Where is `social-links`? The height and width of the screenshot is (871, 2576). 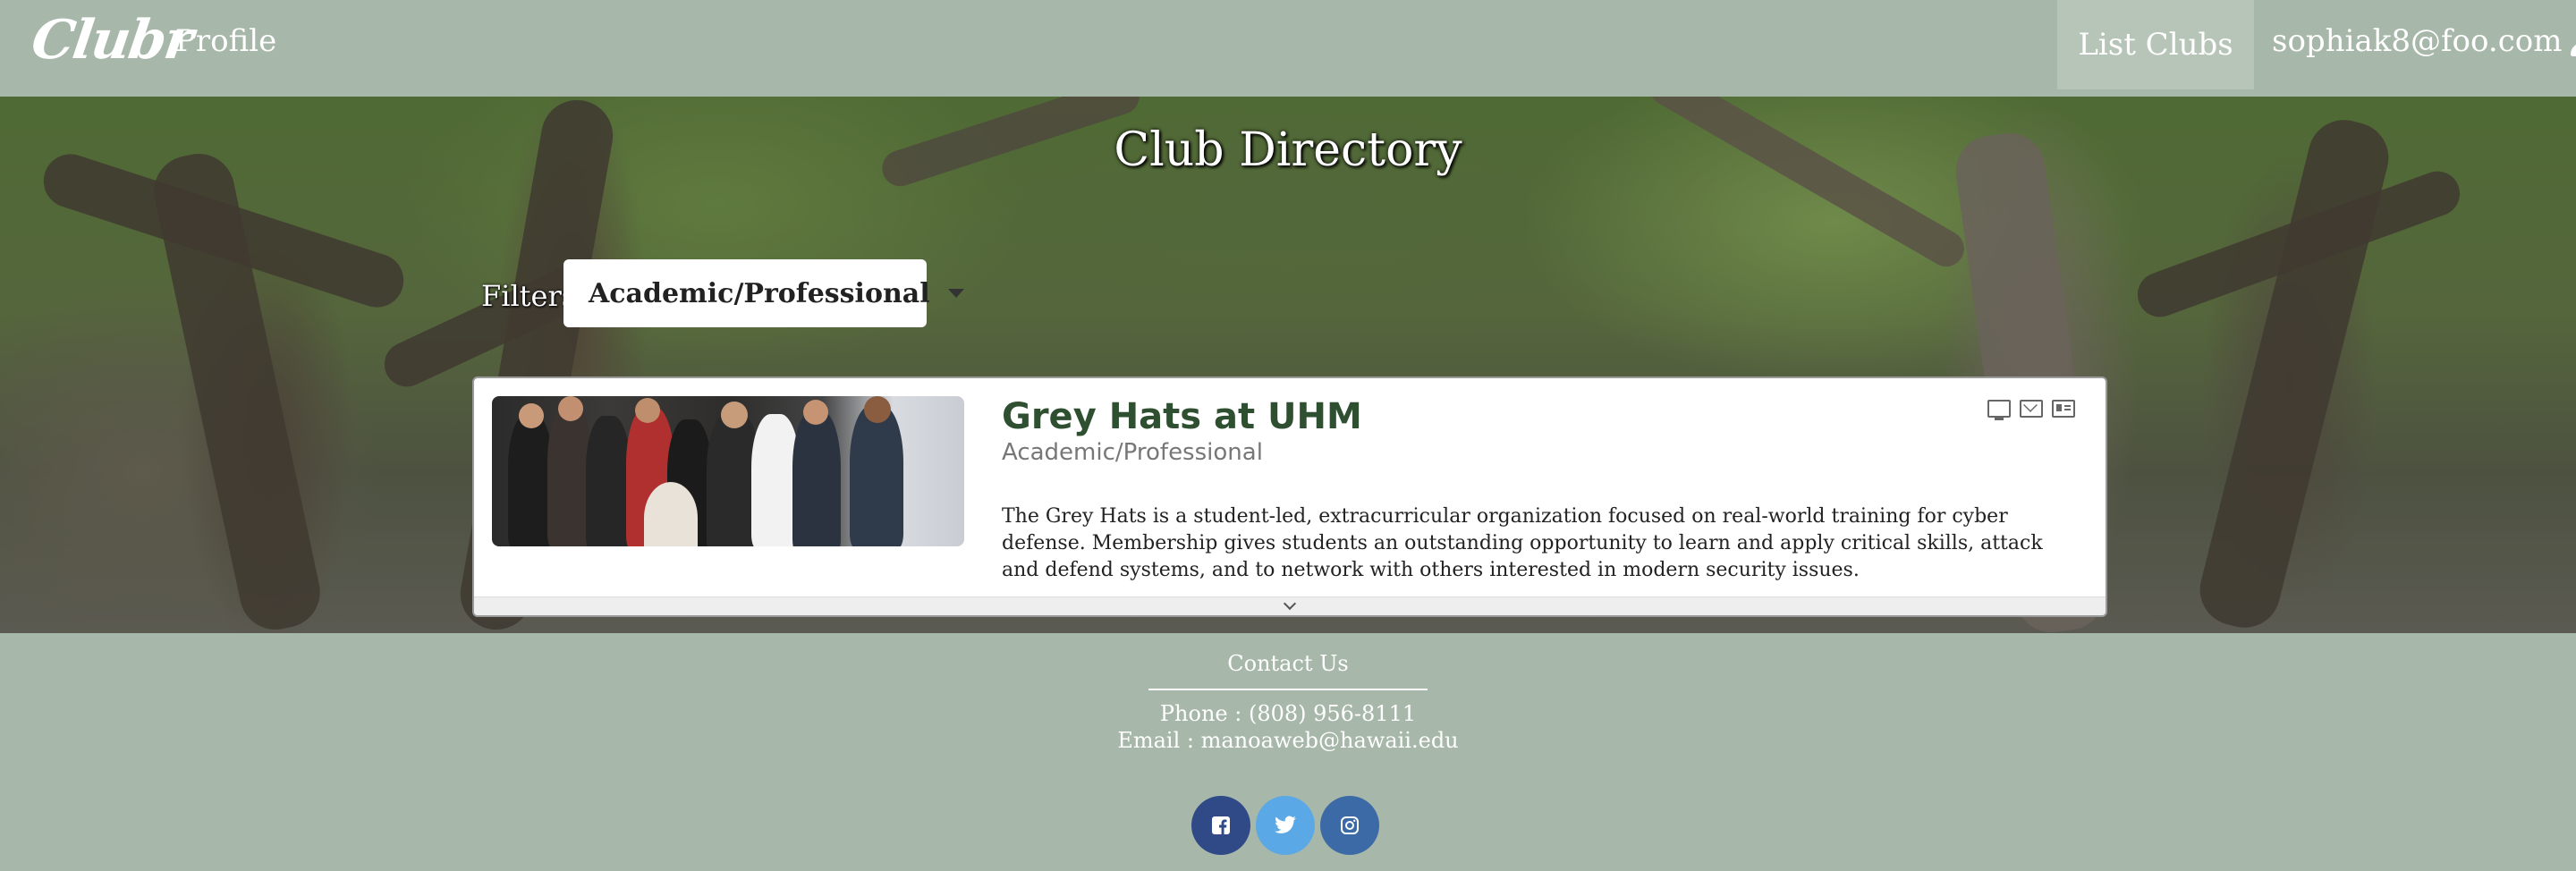
social-links is located at coordinates (1285, 825).